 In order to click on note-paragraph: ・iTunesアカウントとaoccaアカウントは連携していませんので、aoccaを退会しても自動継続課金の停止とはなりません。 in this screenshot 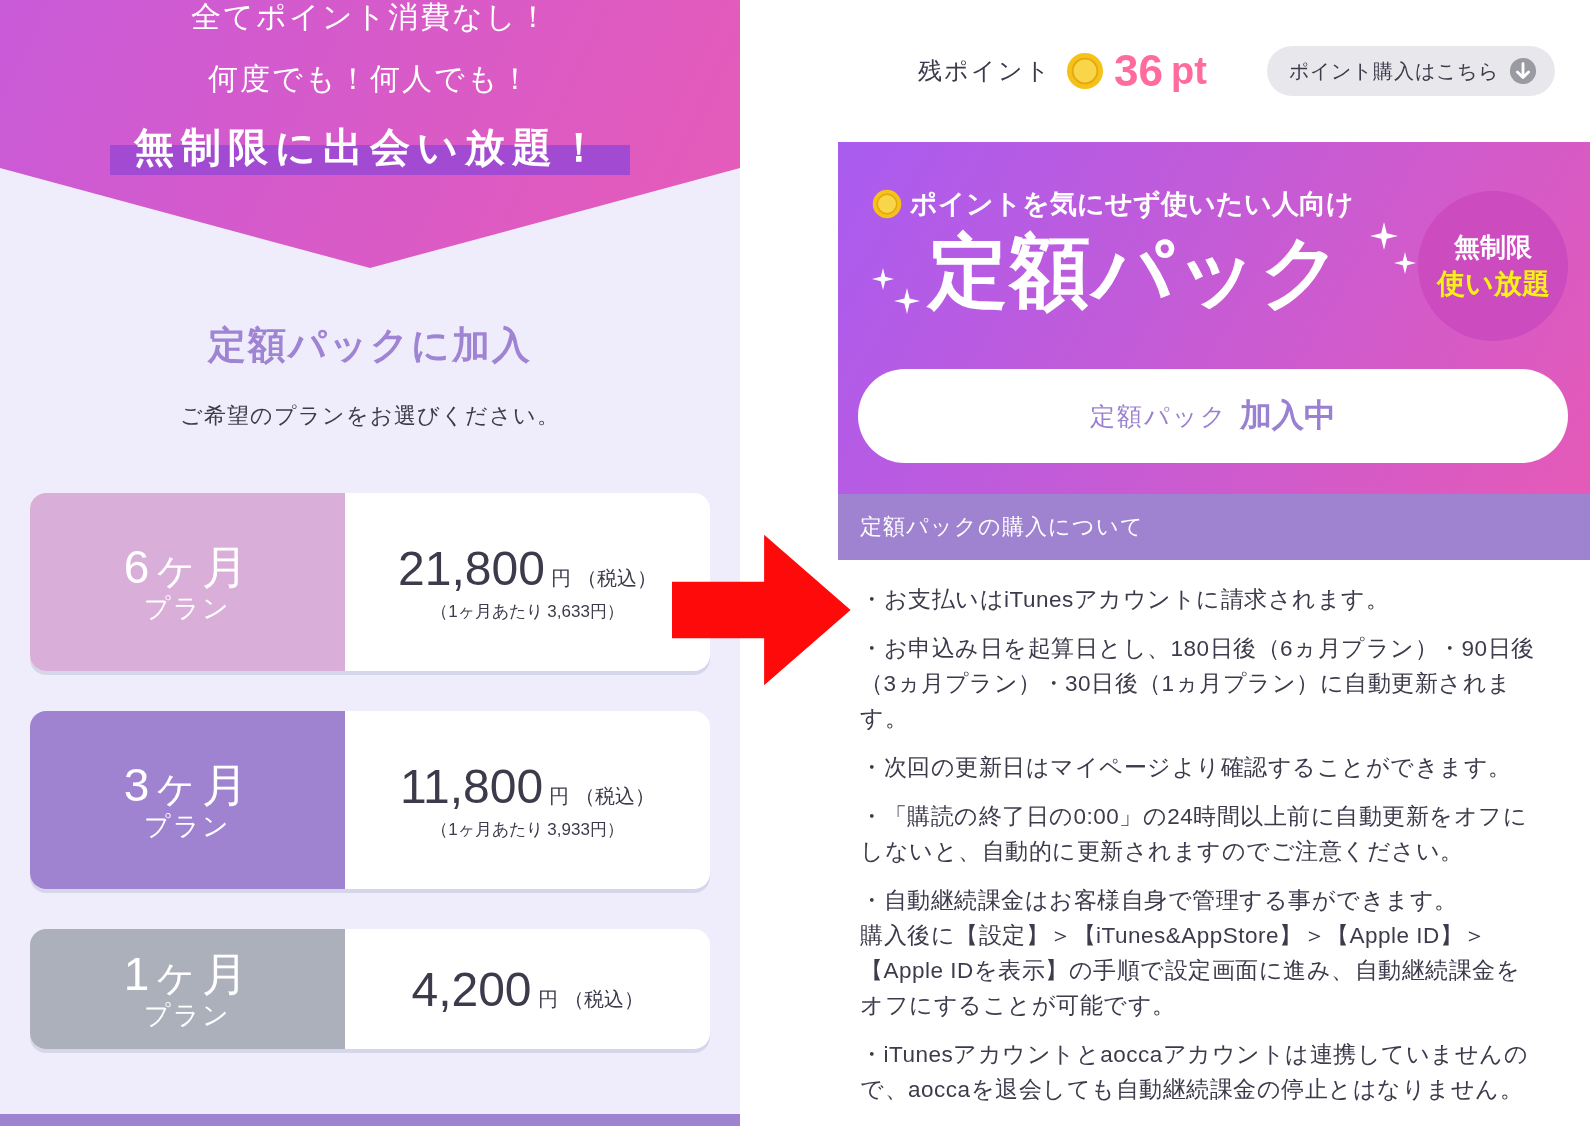, I will do `click(1195, 1072)`.